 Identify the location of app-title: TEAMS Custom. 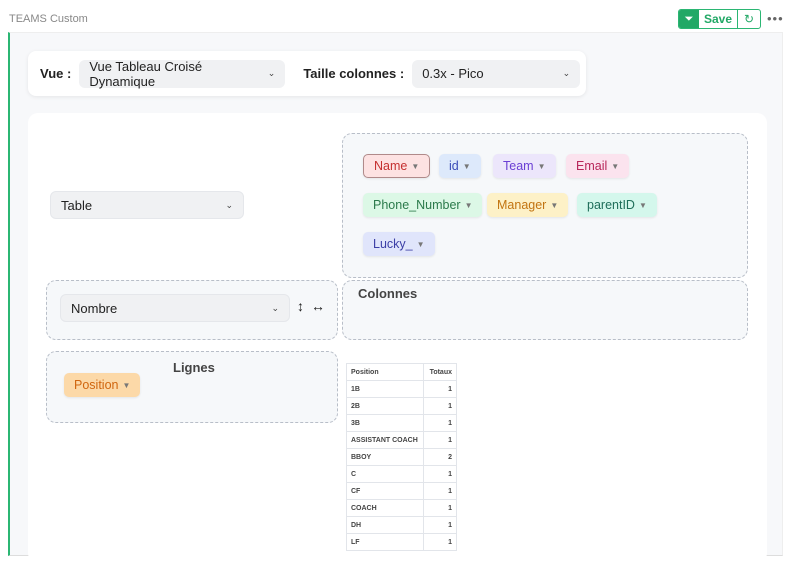
(48, 19).